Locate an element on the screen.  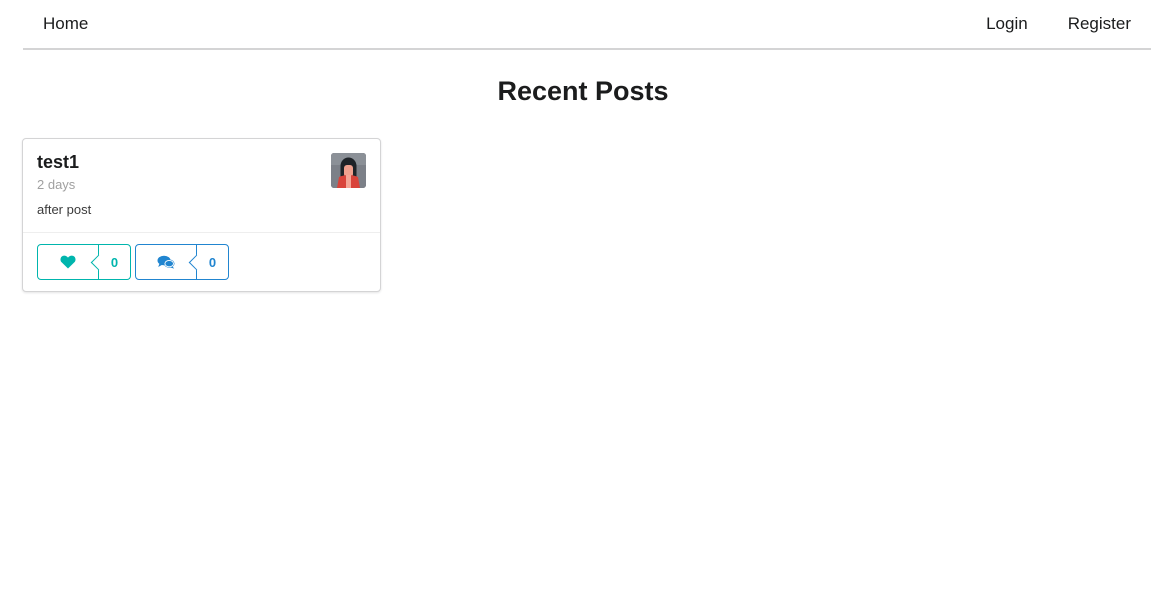
avatar is located at coordinates (348, 170).